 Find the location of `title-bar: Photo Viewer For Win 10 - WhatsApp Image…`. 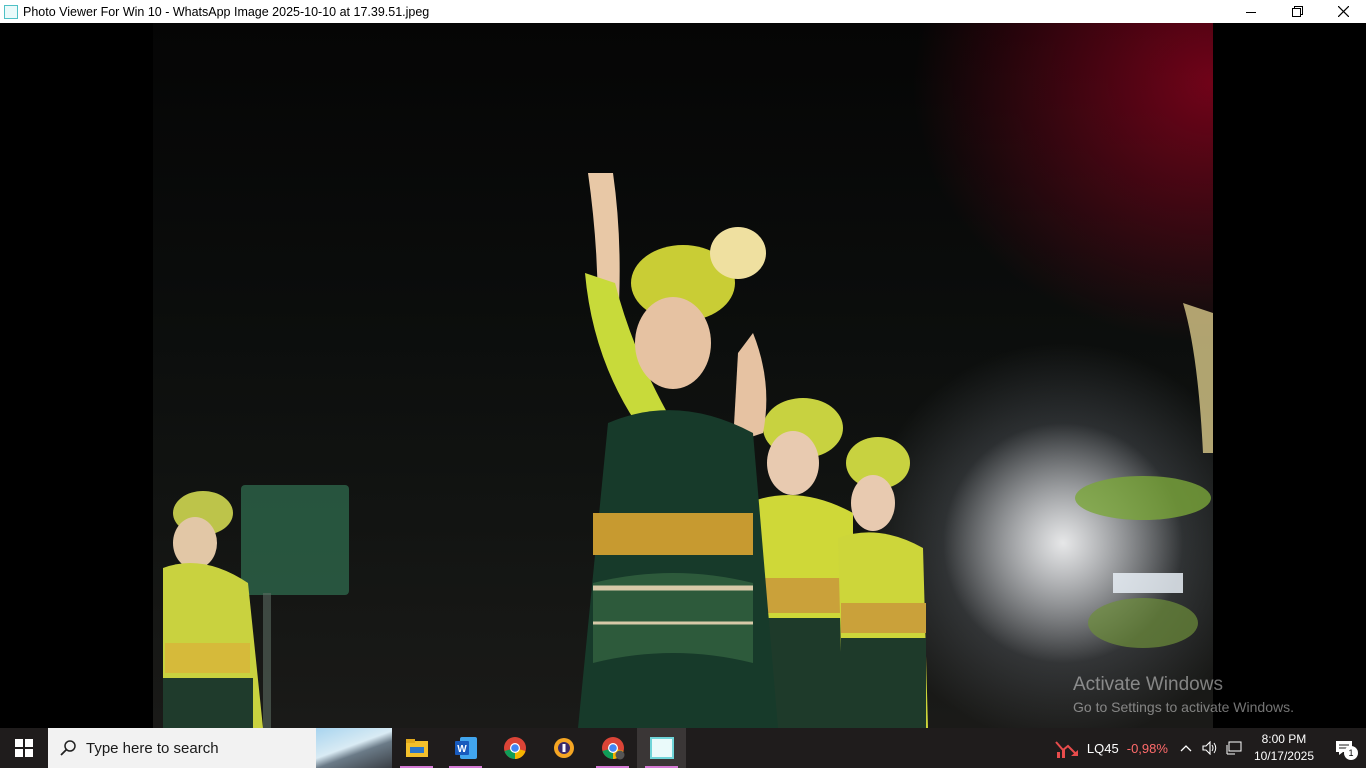

title-bar: Photo Viewer For Win 10 - WhatsApp Image… is located at coordinates (683, 11).